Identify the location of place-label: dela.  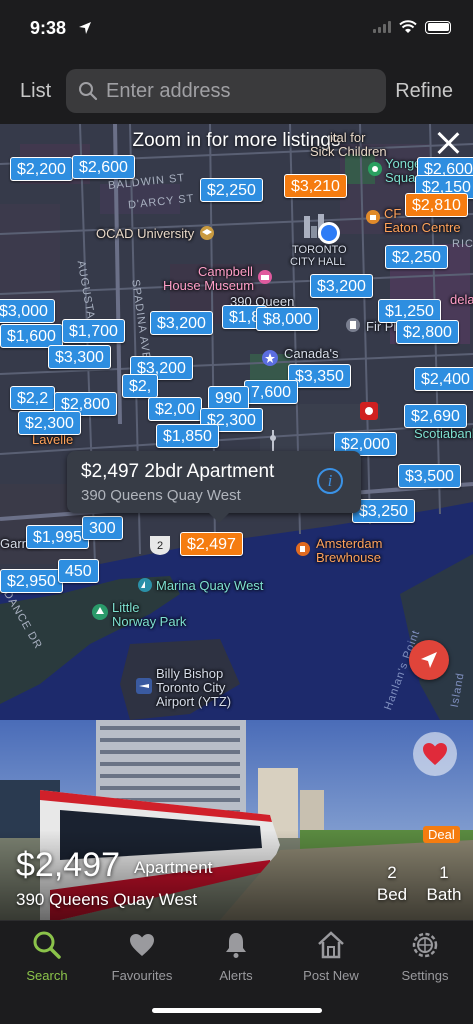
(461, 299).